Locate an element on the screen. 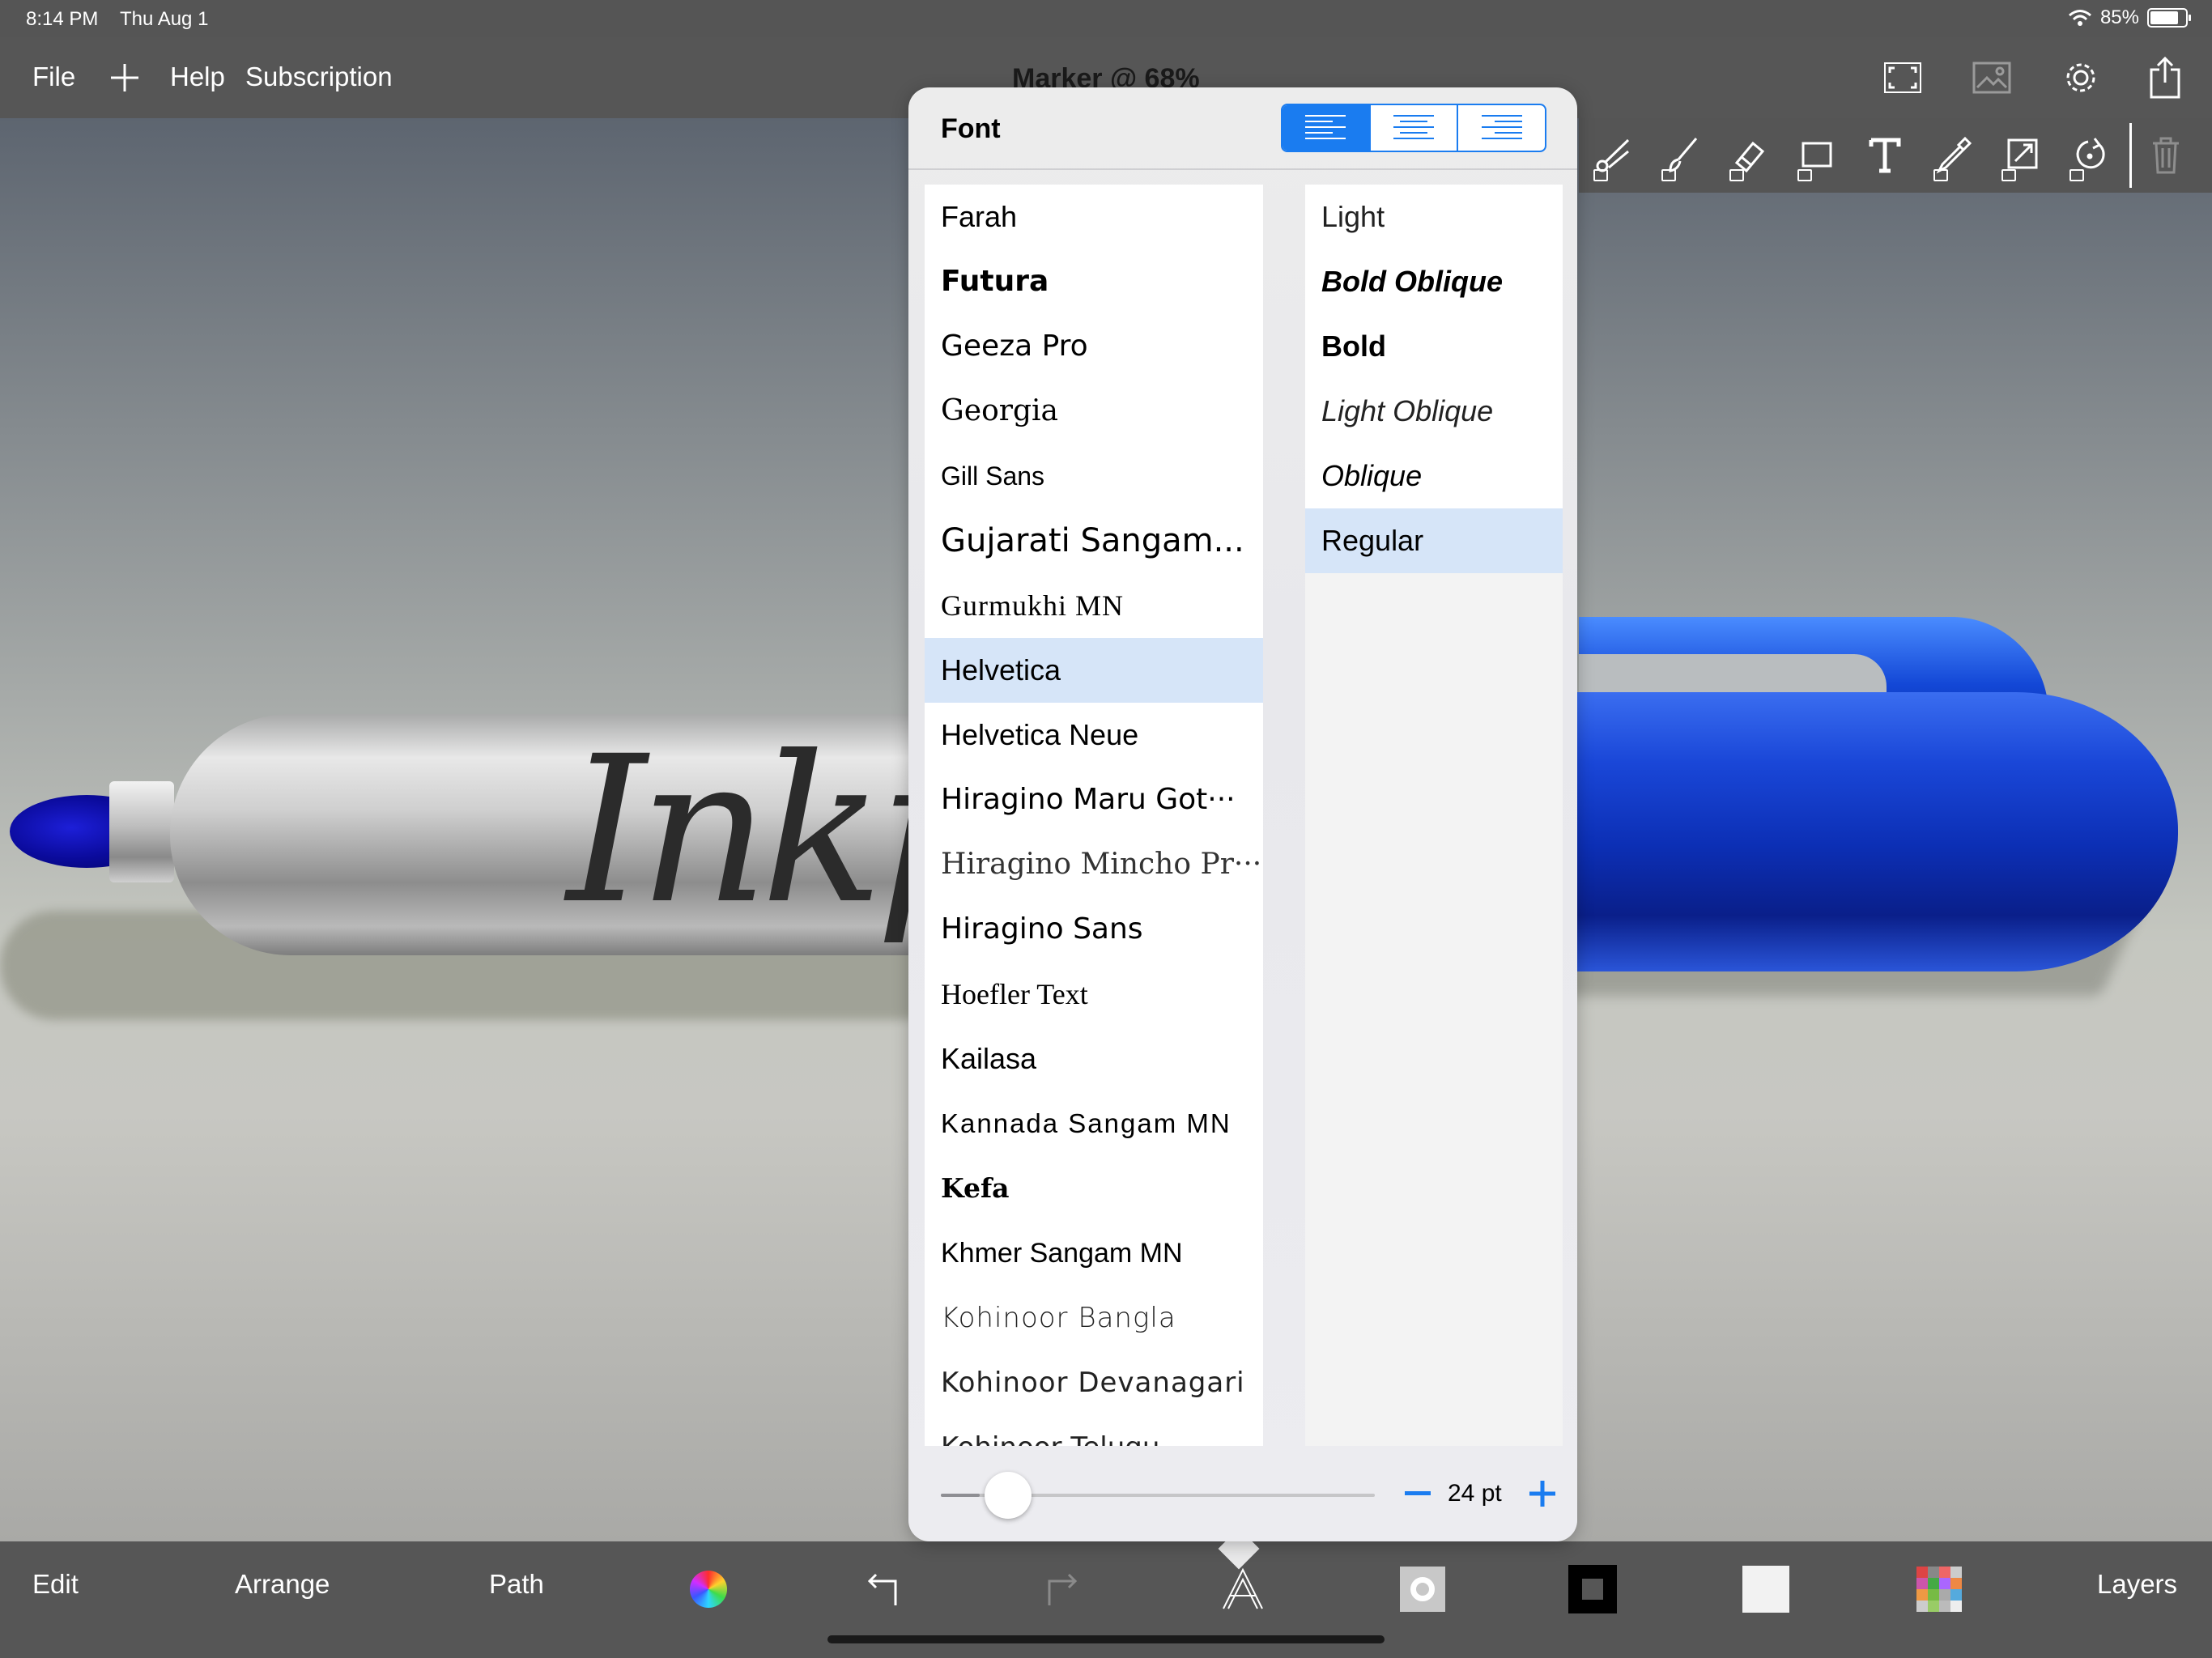  font-row: Kefa is located at coordinates (1094, 1188).